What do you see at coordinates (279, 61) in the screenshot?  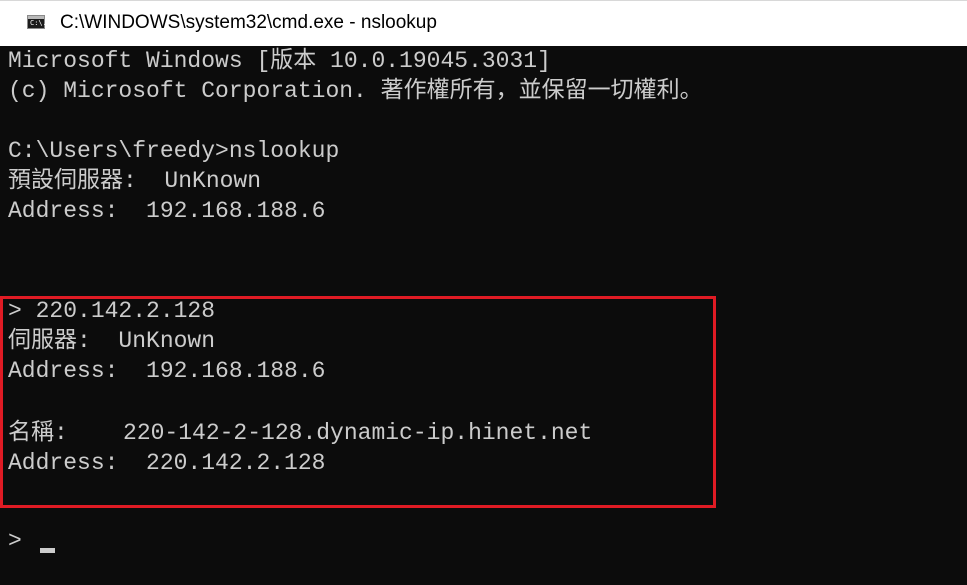 I see `console-line: Microsoft Windows [版本 10.0.19045.3031]` at bounding box center [279, 61].